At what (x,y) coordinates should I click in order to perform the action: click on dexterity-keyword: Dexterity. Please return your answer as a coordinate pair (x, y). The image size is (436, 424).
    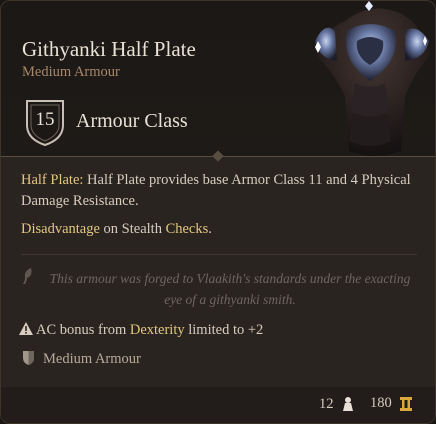
    Looking at the image, I should click on (157, 330).